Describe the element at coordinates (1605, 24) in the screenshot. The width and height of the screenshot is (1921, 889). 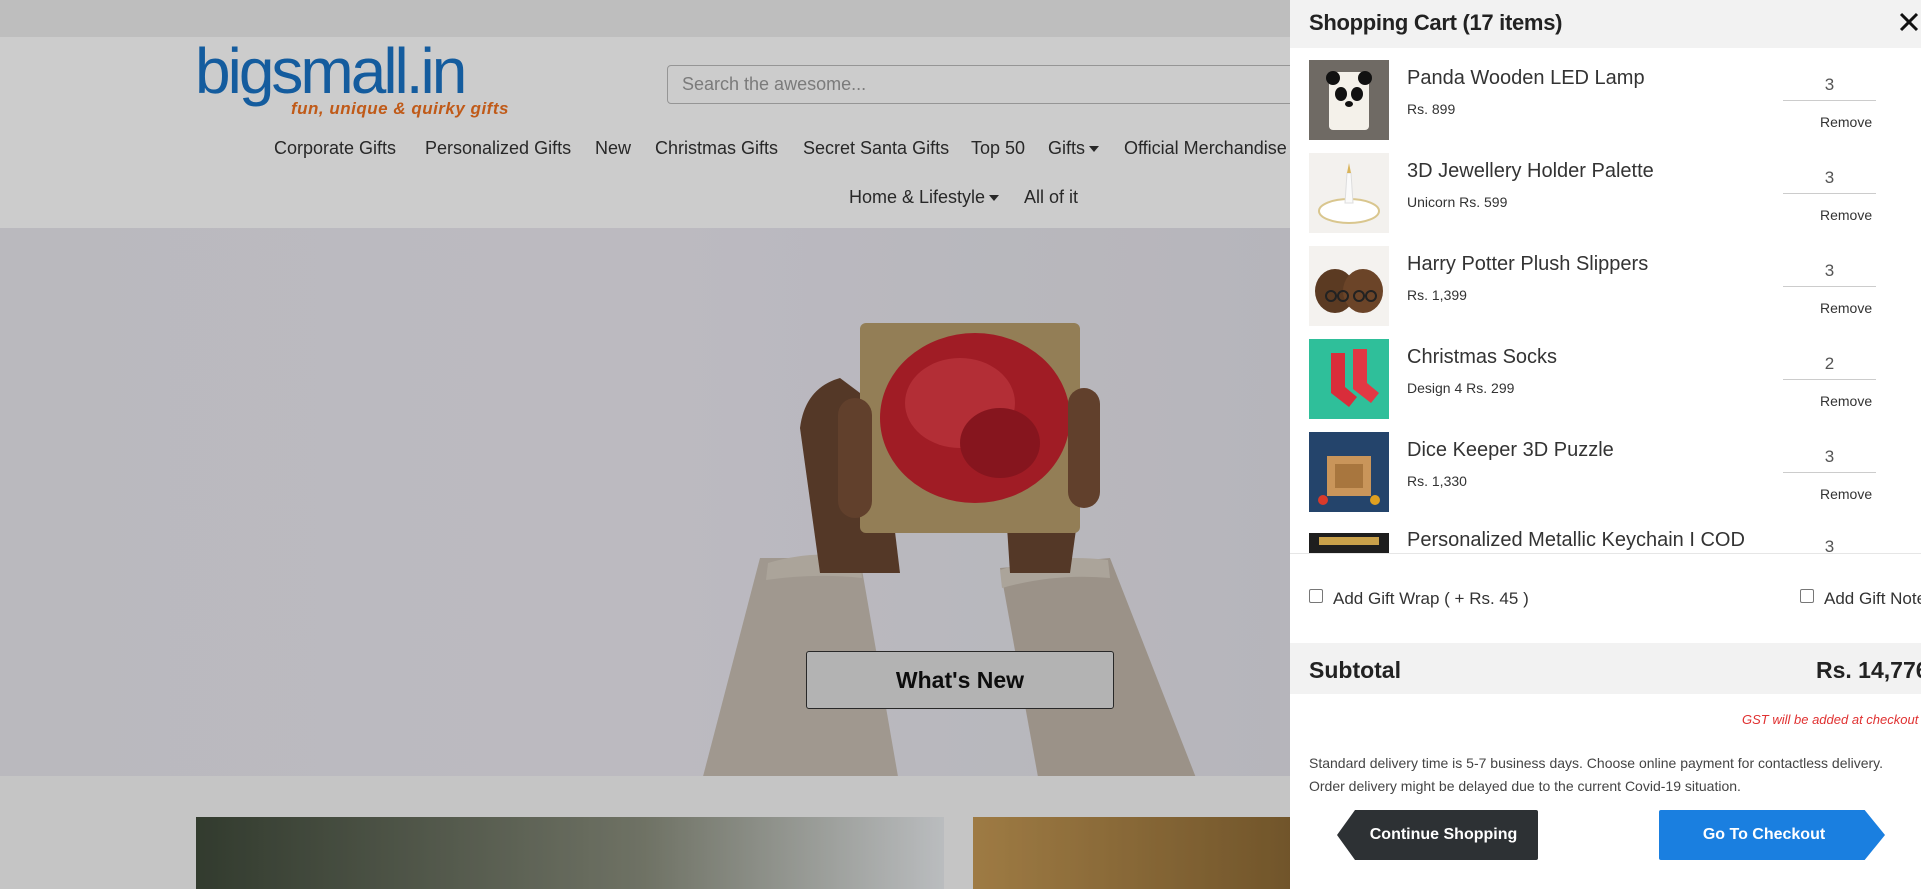
I see `cart-header: Shopping Cart (17 items)` at that location.